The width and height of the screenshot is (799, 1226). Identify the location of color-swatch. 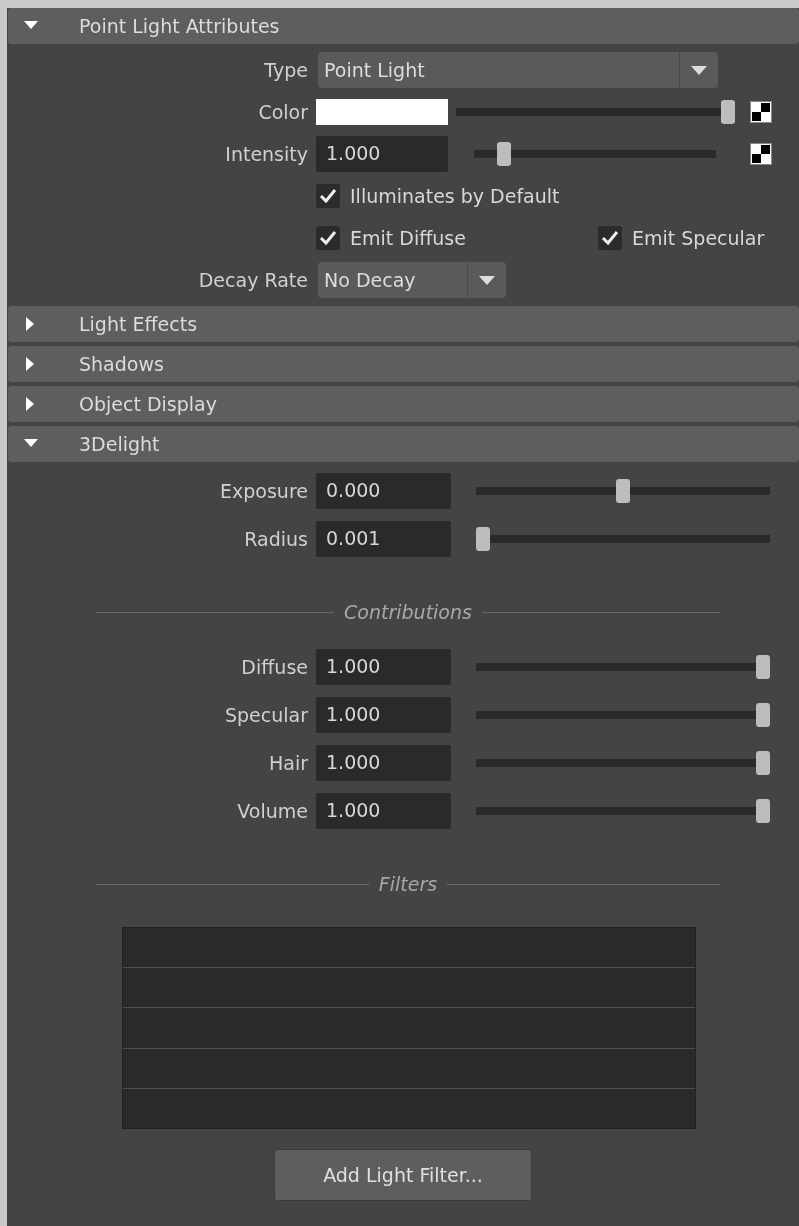
(382, 112).